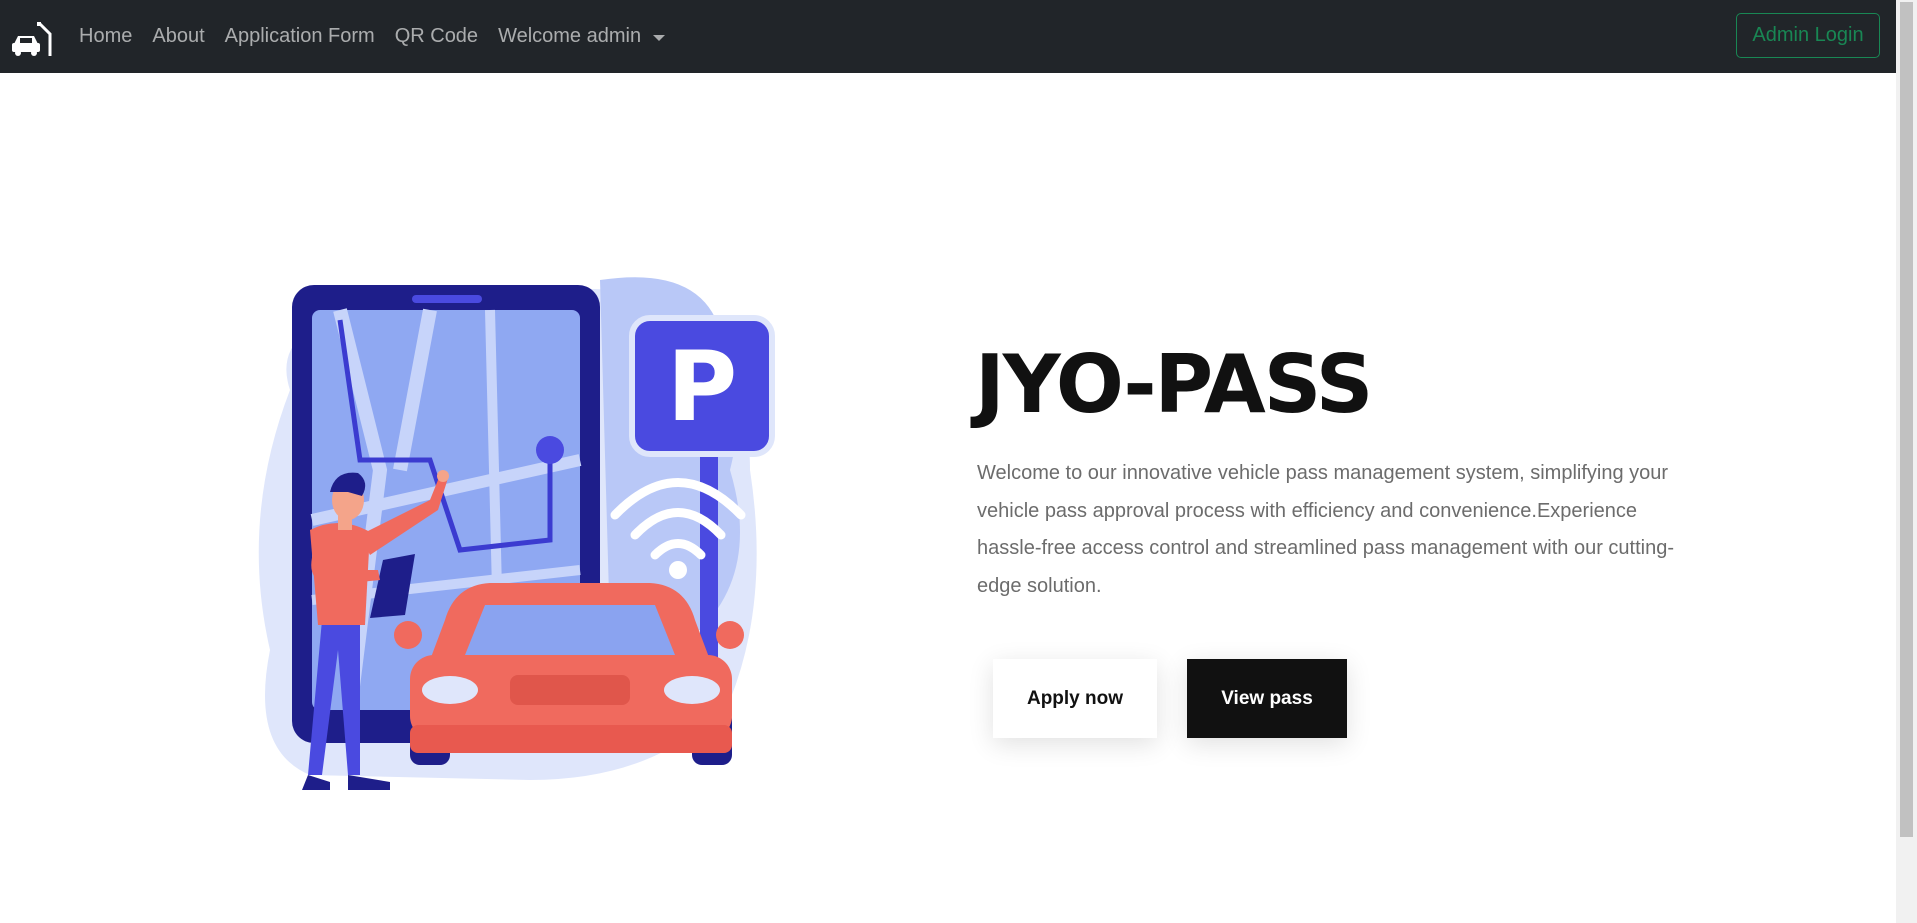  What do you see at coordinates (516, 533) in the screenshot?
I see `parking-app-illustration: P` at bounding box center [516, 533].